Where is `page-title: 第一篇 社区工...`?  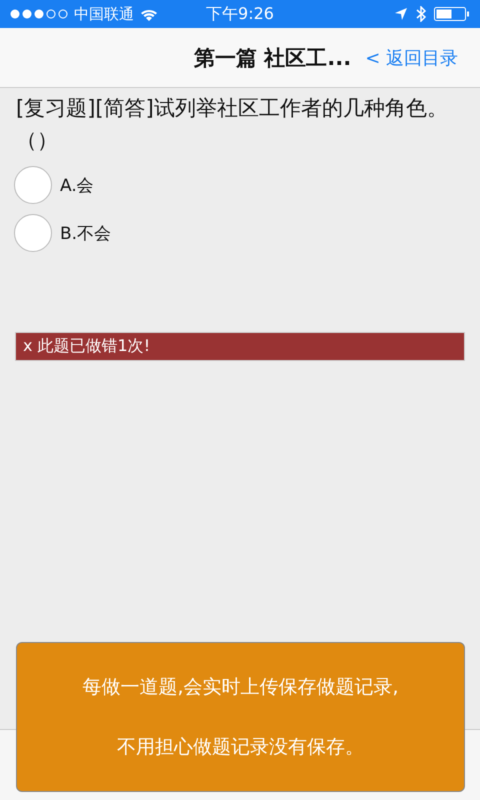 page-title: 第一篇 社区工... is located at coordinates (273, 58).